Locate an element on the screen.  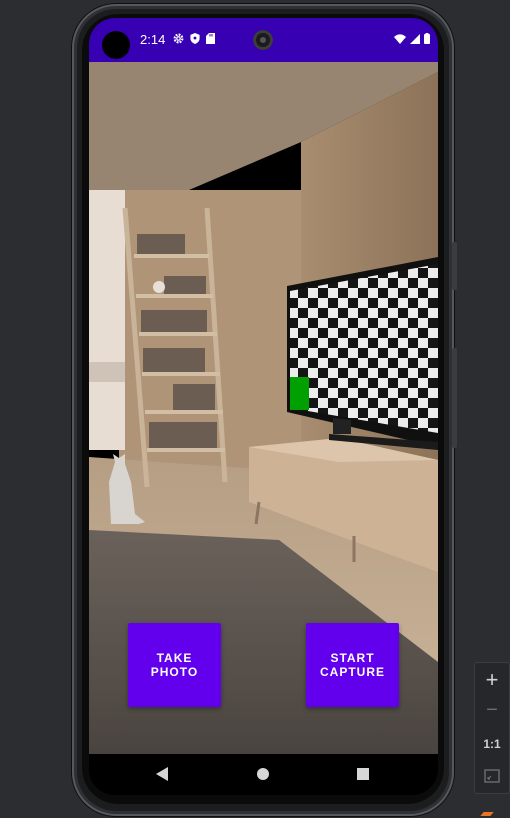
status-bar: 2:14 is located at coordinates (263, 40).